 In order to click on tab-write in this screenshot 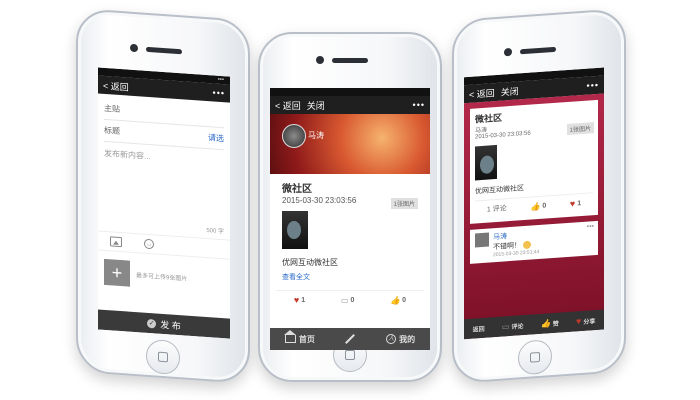, I will do `click(350, 339)`.